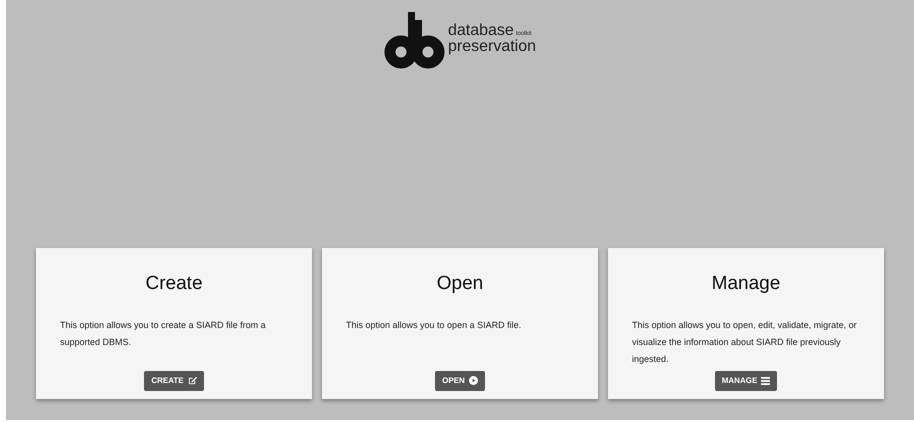 This screenshot has height=422, width=914. What do you see at coordinates (434, 325) in the screenshot?
I see `card-description: This option allows you to open a SIARD file.` at bounding box center [434, 325].